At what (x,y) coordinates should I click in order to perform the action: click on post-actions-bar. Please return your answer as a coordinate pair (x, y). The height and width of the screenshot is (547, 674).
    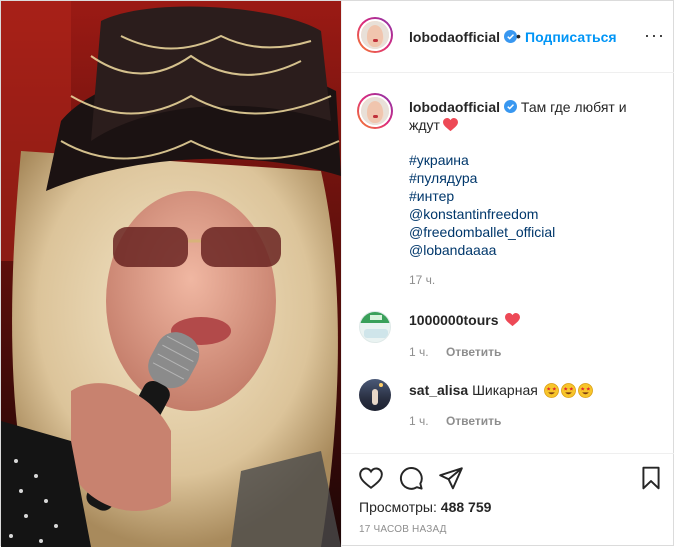
    Looking at the image, I should click on (508, 477).